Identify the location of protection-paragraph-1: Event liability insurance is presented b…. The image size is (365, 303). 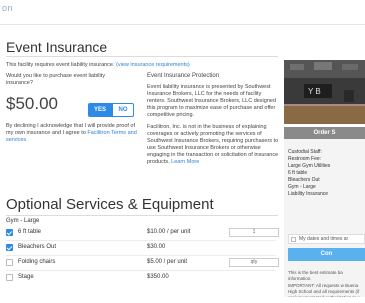
(212, 101).